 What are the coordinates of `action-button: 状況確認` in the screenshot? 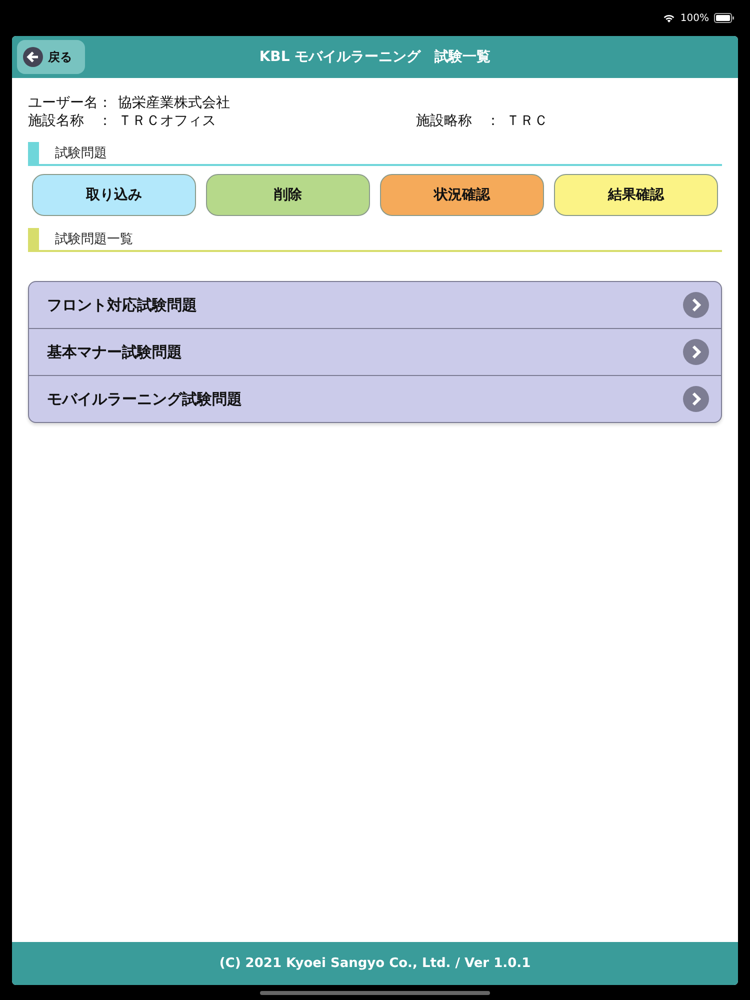 It's located at (462, 195).